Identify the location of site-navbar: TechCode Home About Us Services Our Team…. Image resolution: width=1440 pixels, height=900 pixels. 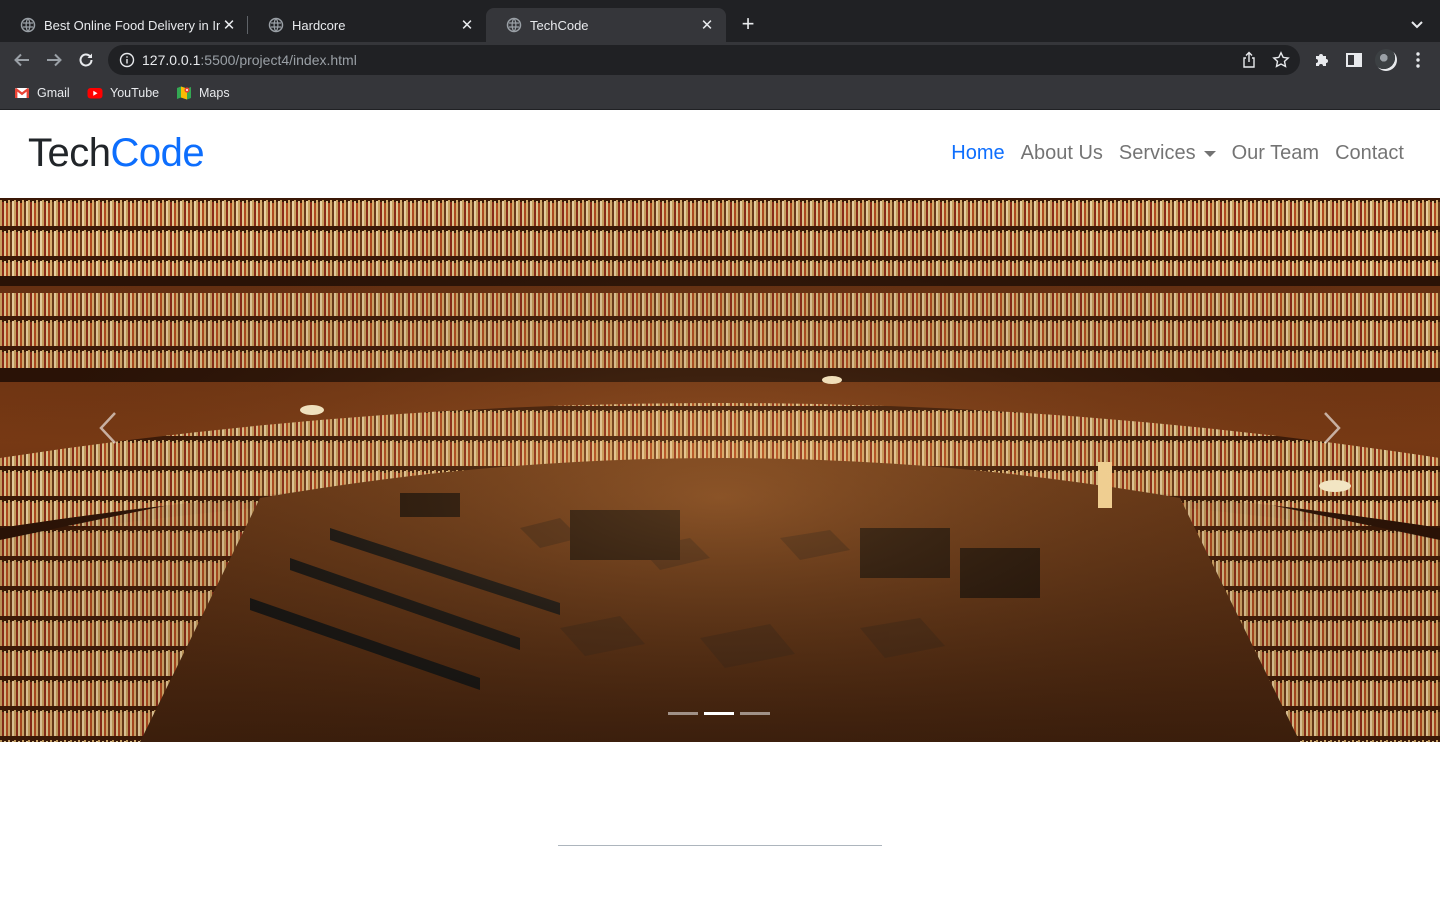
(720, 154).